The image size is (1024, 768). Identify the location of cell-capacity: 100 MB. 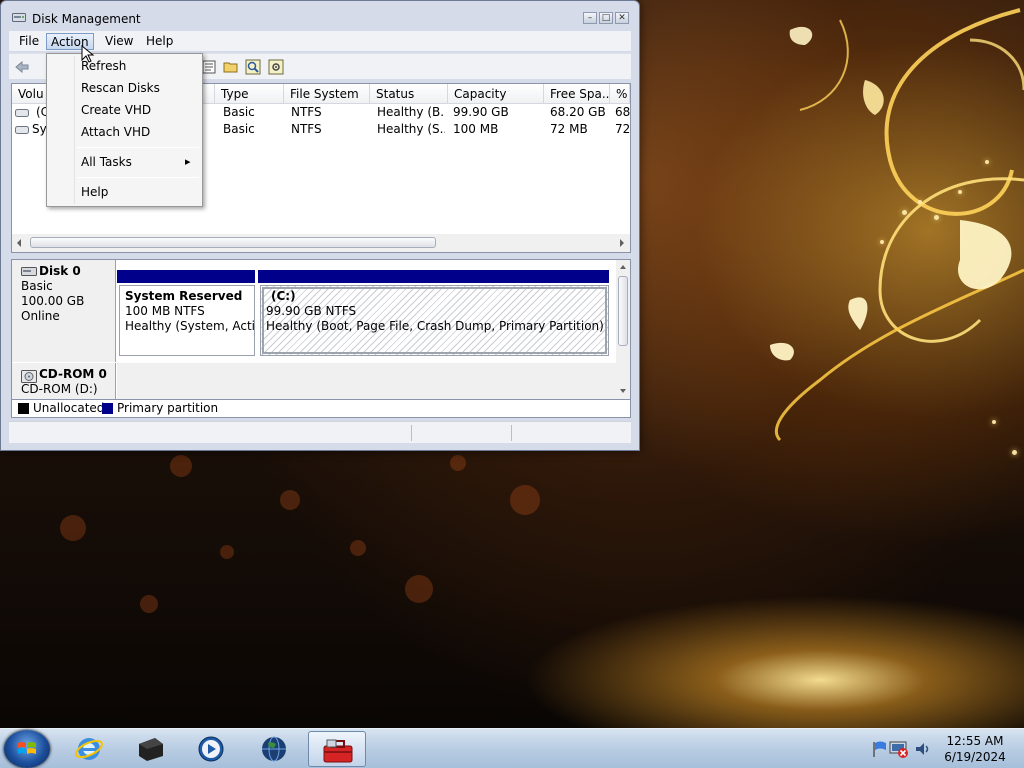
(476, 129).